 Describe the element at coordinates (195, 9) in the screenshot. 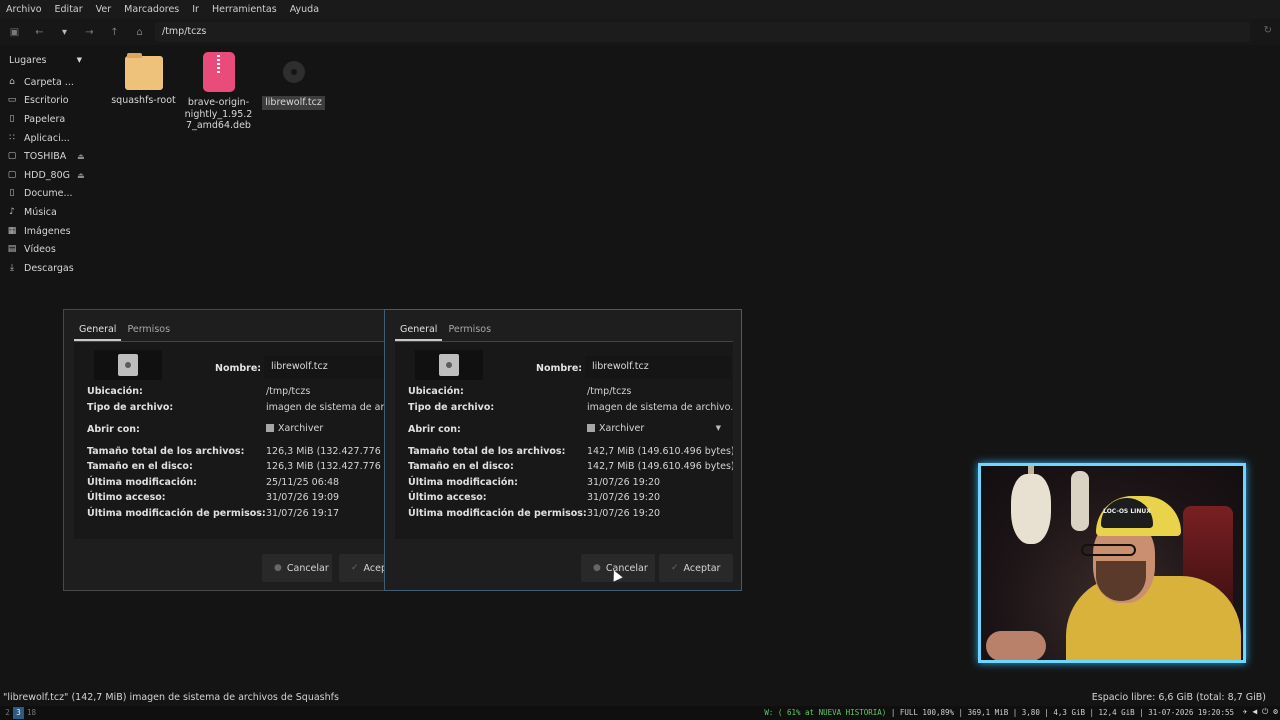

I see `menu-ir: Ir` at that location.